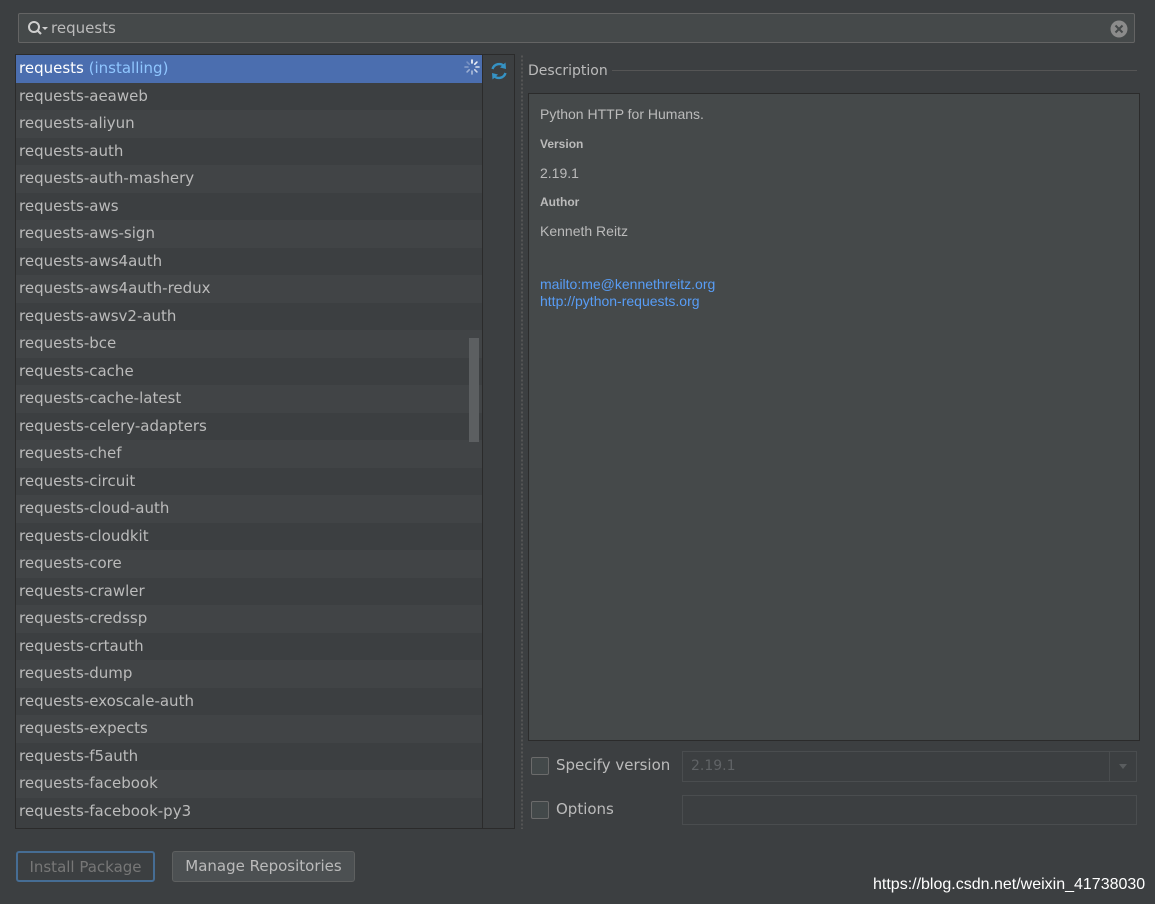  I want to click on specify-version-checkbox, so click(540, 766).